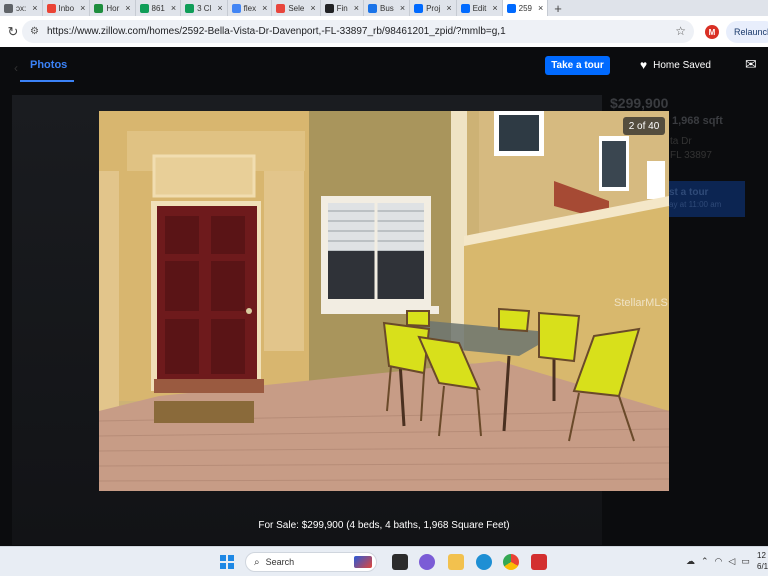 This screenshot has width=768, height=576. I want to click on browser-tab: 3 Cl ×, so click(204, 8).